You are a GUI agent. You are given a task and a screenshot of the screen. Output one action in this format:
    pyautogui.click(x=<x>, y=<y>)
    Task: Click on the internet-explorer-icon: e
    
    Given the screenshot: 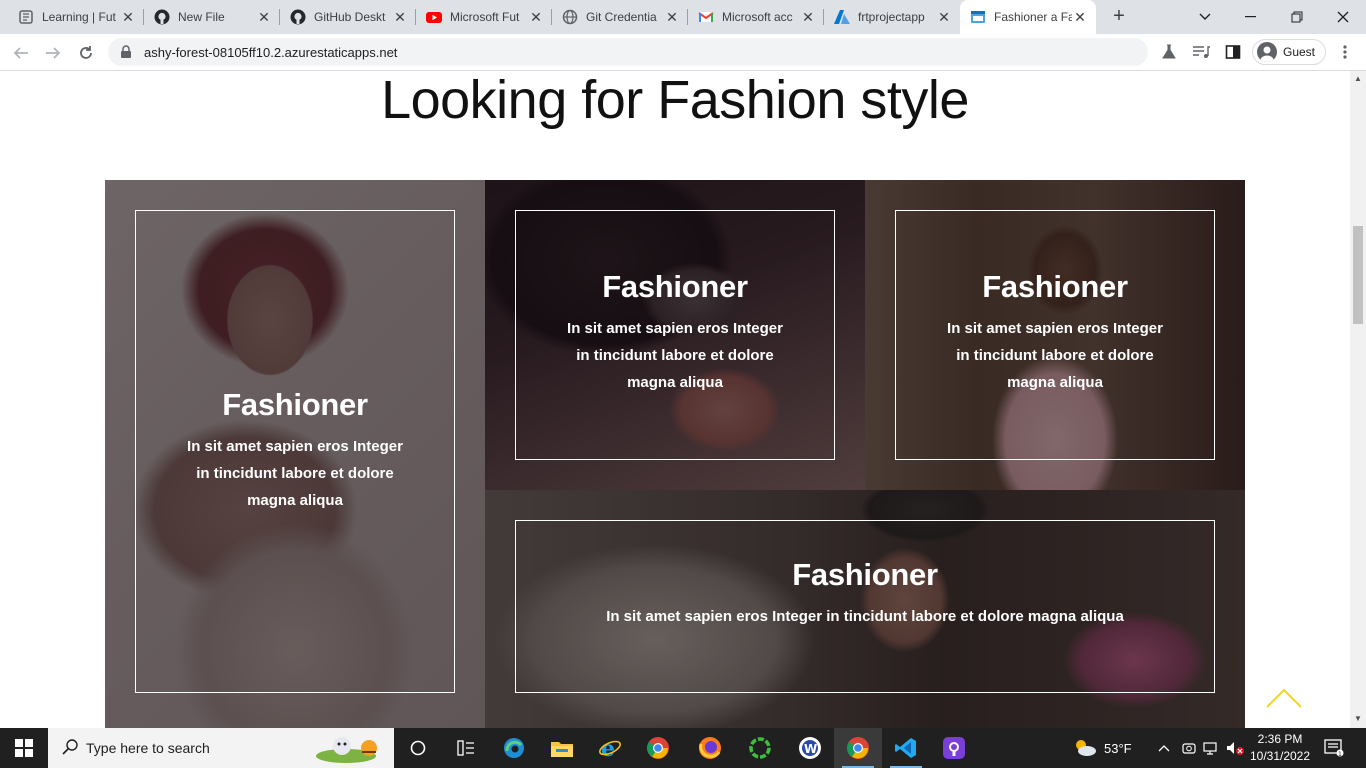 What is the action you would take?
    pyautogui.click(x=610, y=748)
    